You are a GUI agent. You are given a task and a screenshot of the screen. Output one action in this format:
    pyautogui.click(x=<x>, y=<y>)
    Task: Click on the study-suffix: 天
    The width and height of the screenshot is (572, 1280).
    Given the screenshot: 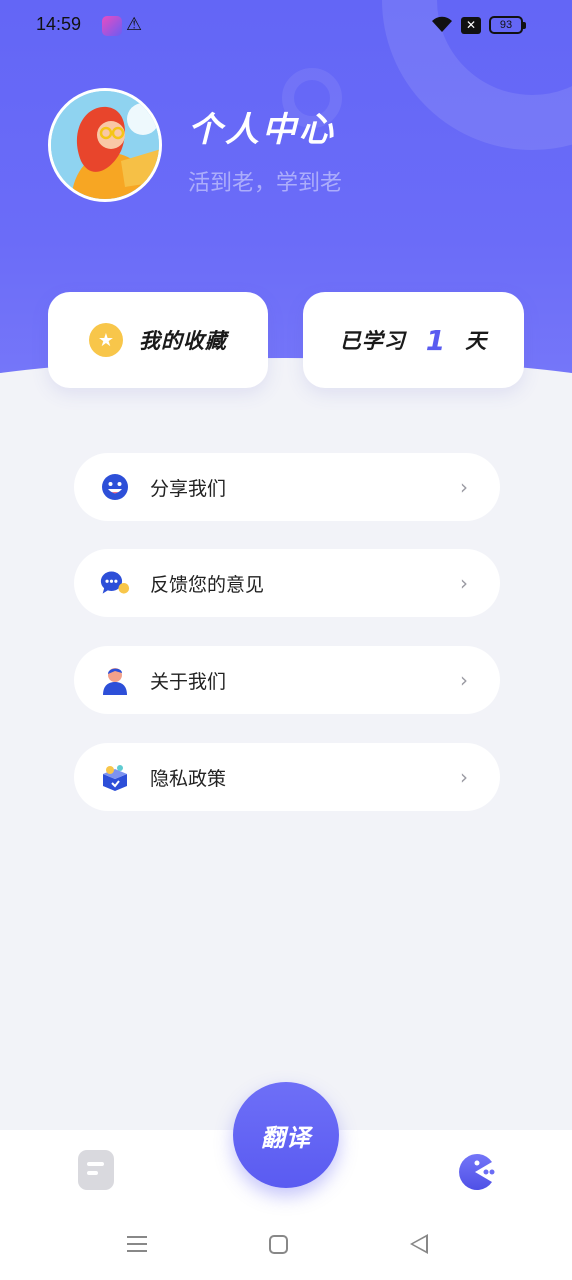 What is the action you would take?
    pyautogui.click(x=476, y=341)
    